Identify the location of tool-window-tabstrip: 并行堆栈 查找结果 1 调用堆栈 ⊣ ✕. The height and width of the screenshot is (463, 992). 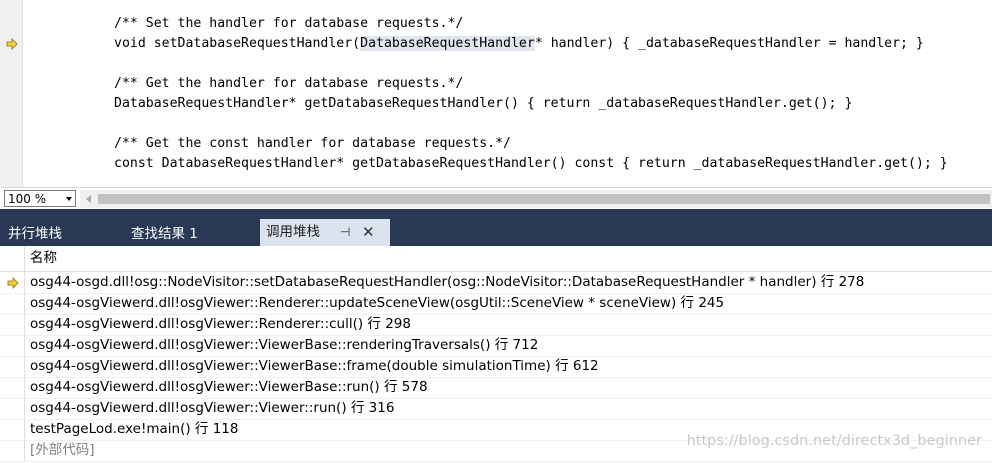
(496, 227).